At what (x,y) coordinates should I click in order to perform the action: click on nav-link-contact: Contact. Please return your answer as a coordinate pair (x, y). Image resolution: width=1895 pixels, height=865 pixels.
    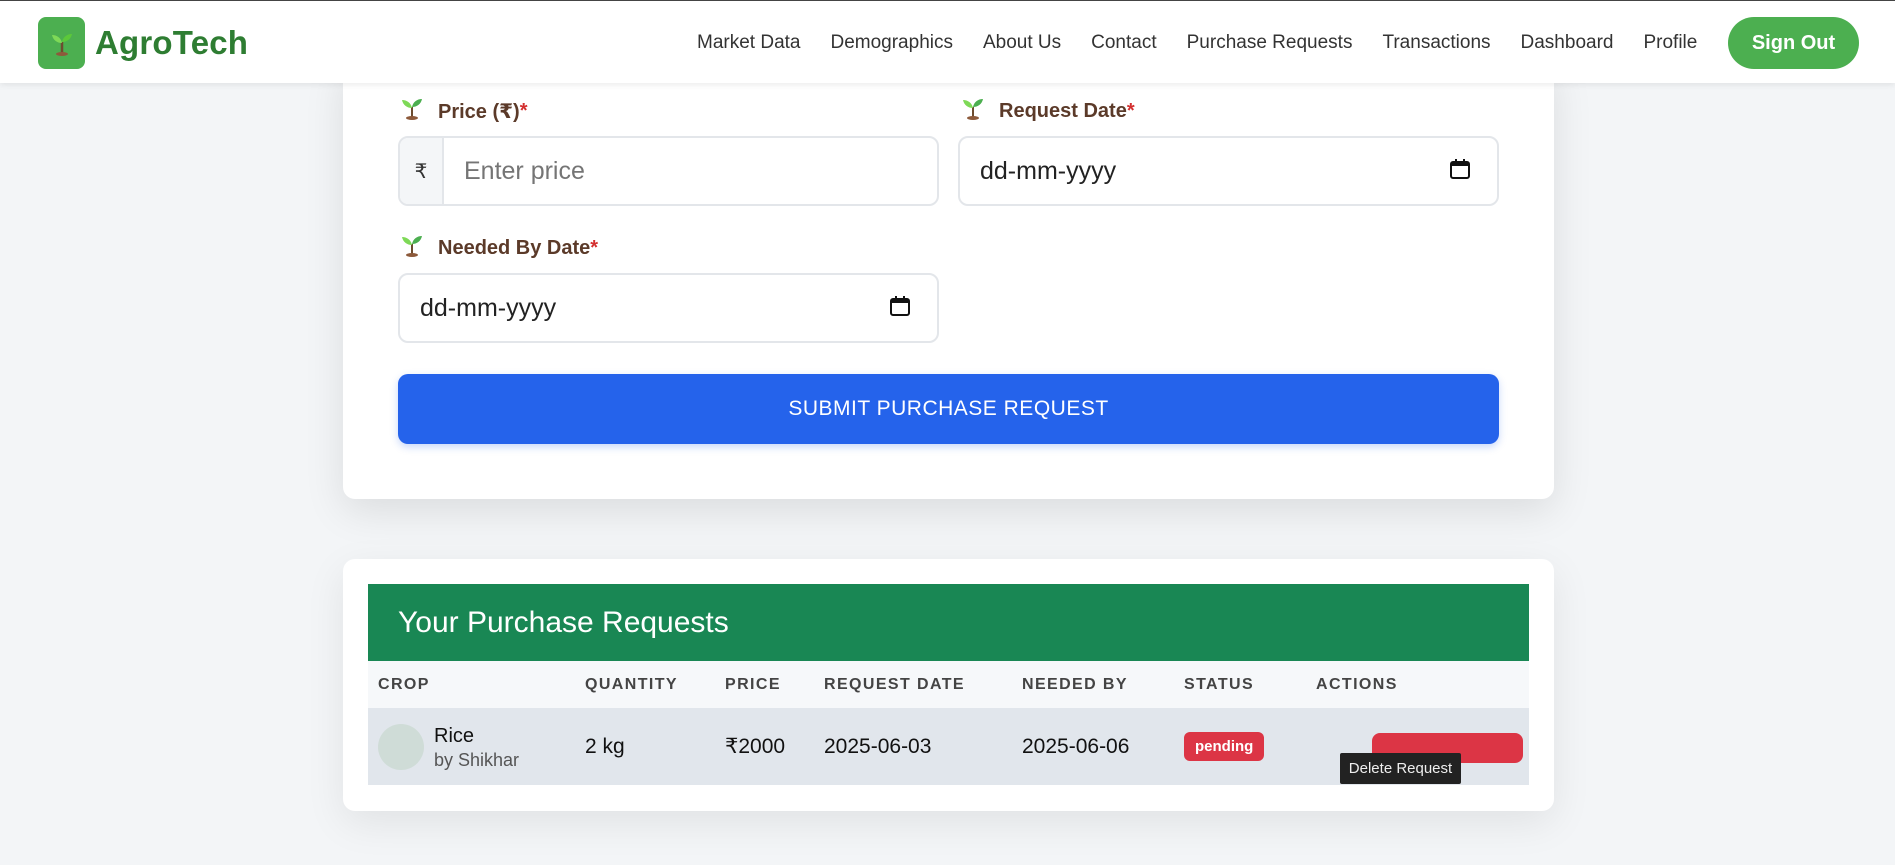
    Looking at the image, I should click on (1123, 43).